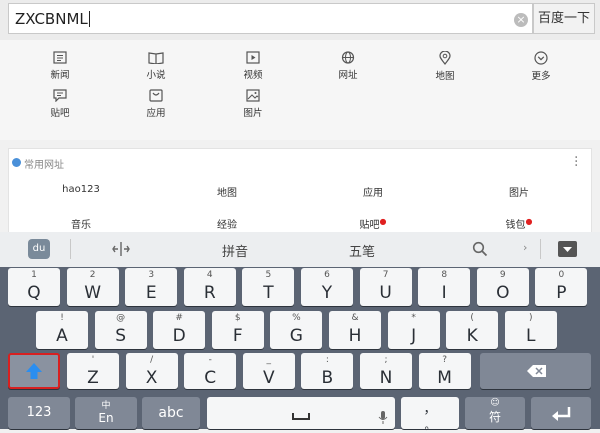  Describe the element at coordinates (237, 336) in the screenshot. I see `key-primary-label: F` at that location.